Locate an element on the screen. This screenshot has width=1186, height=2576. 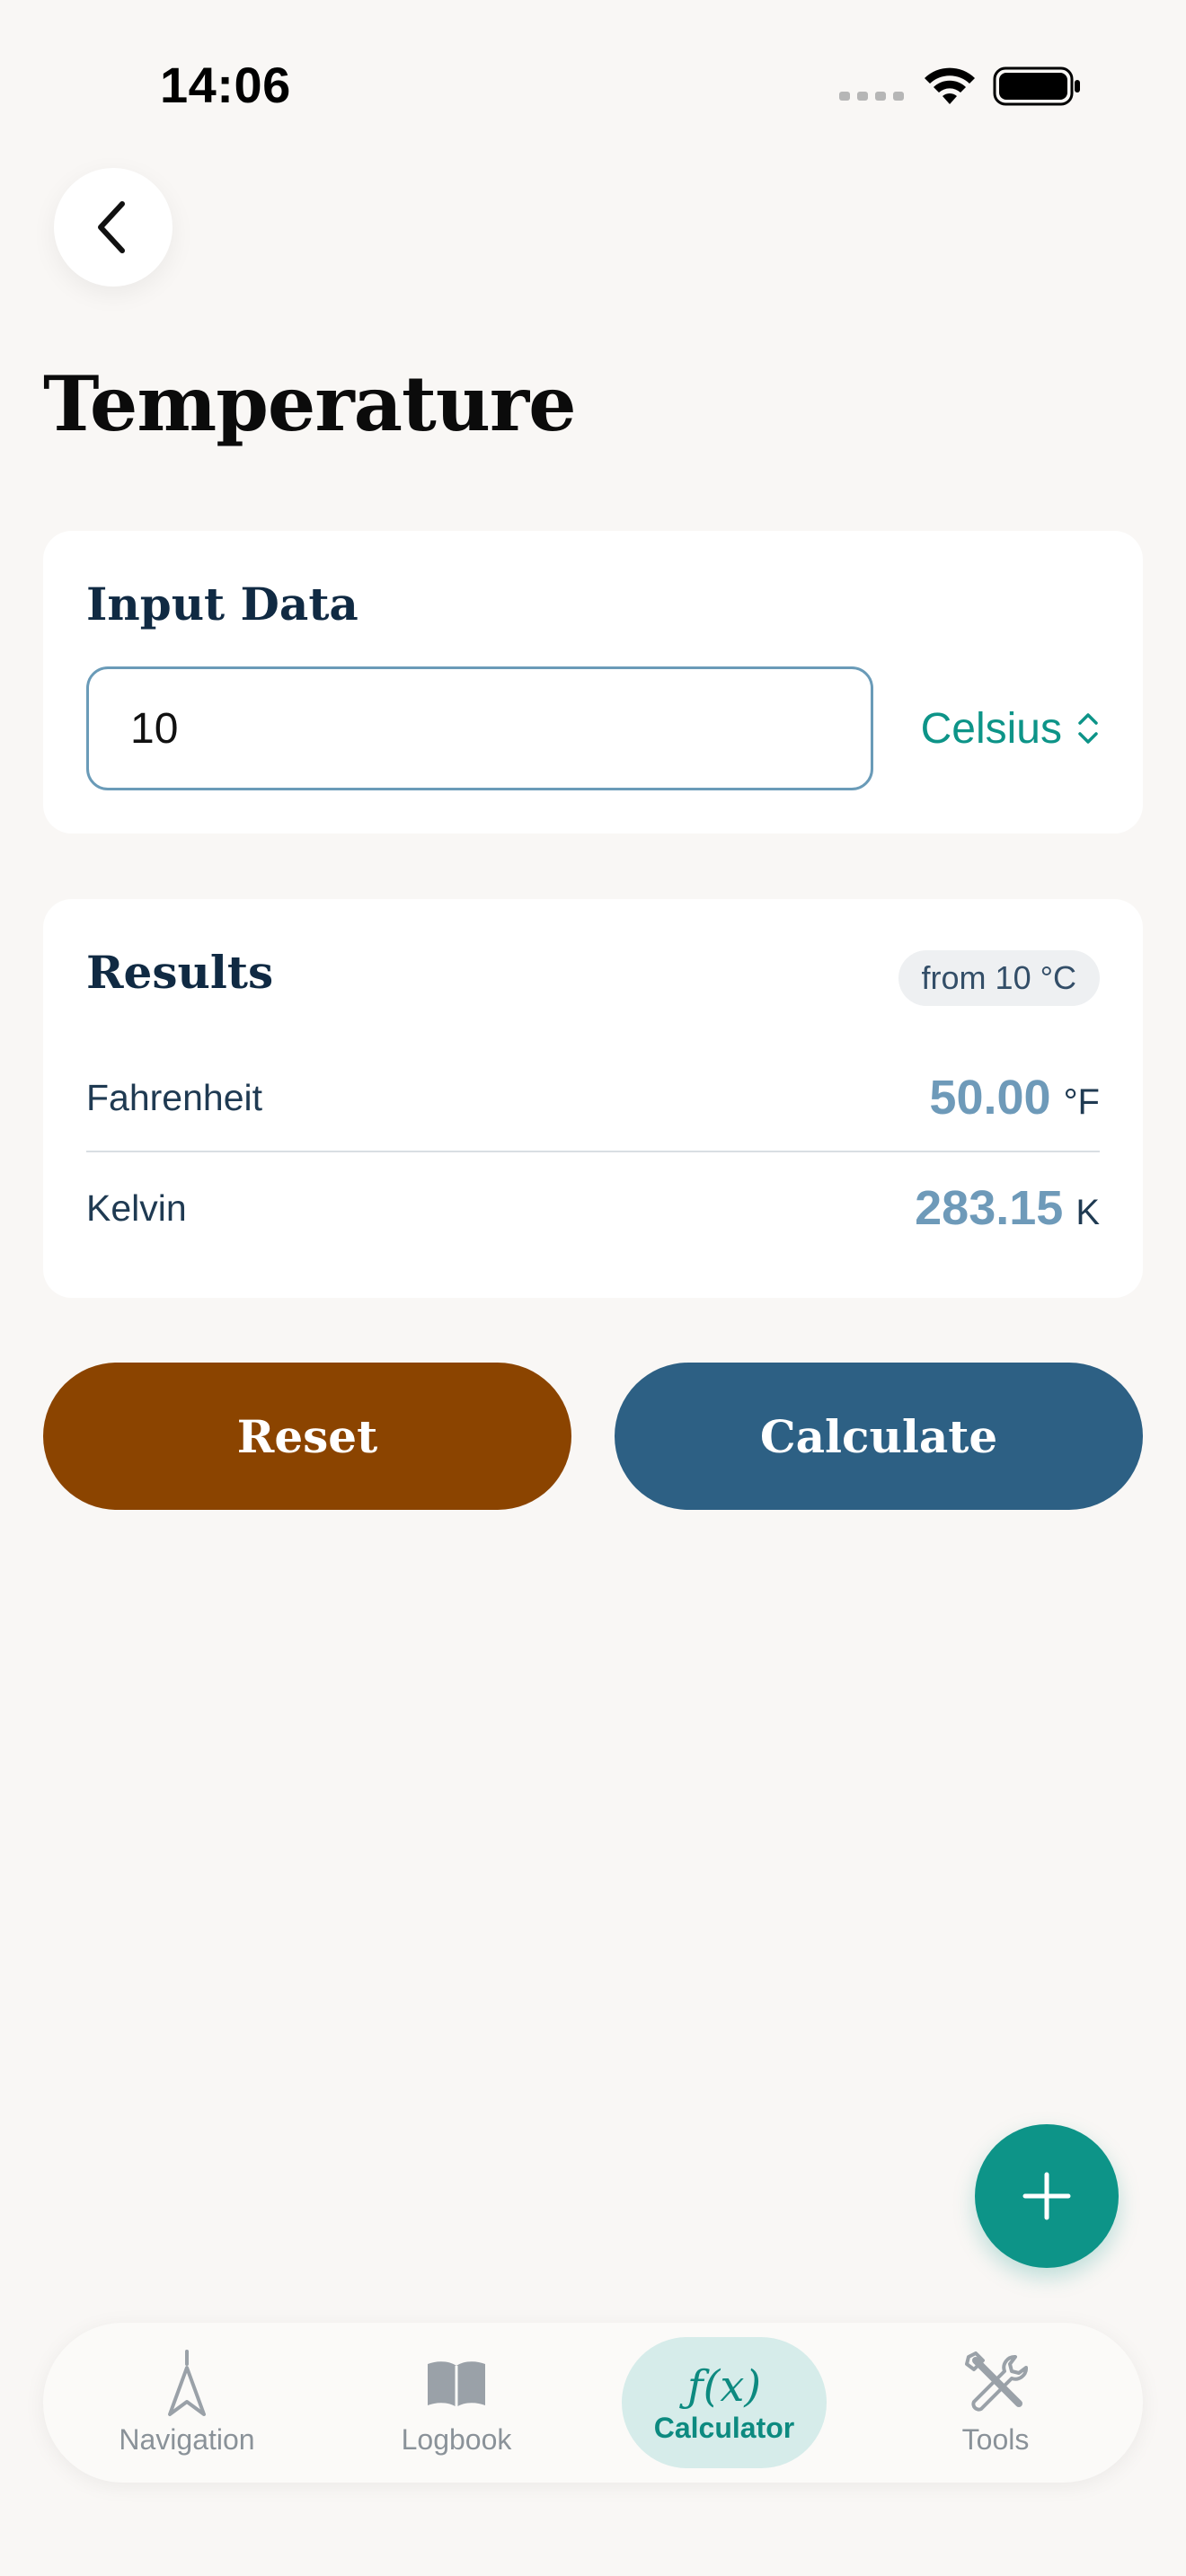
result-number: 50.00 is located at coordinates (990, 1098).